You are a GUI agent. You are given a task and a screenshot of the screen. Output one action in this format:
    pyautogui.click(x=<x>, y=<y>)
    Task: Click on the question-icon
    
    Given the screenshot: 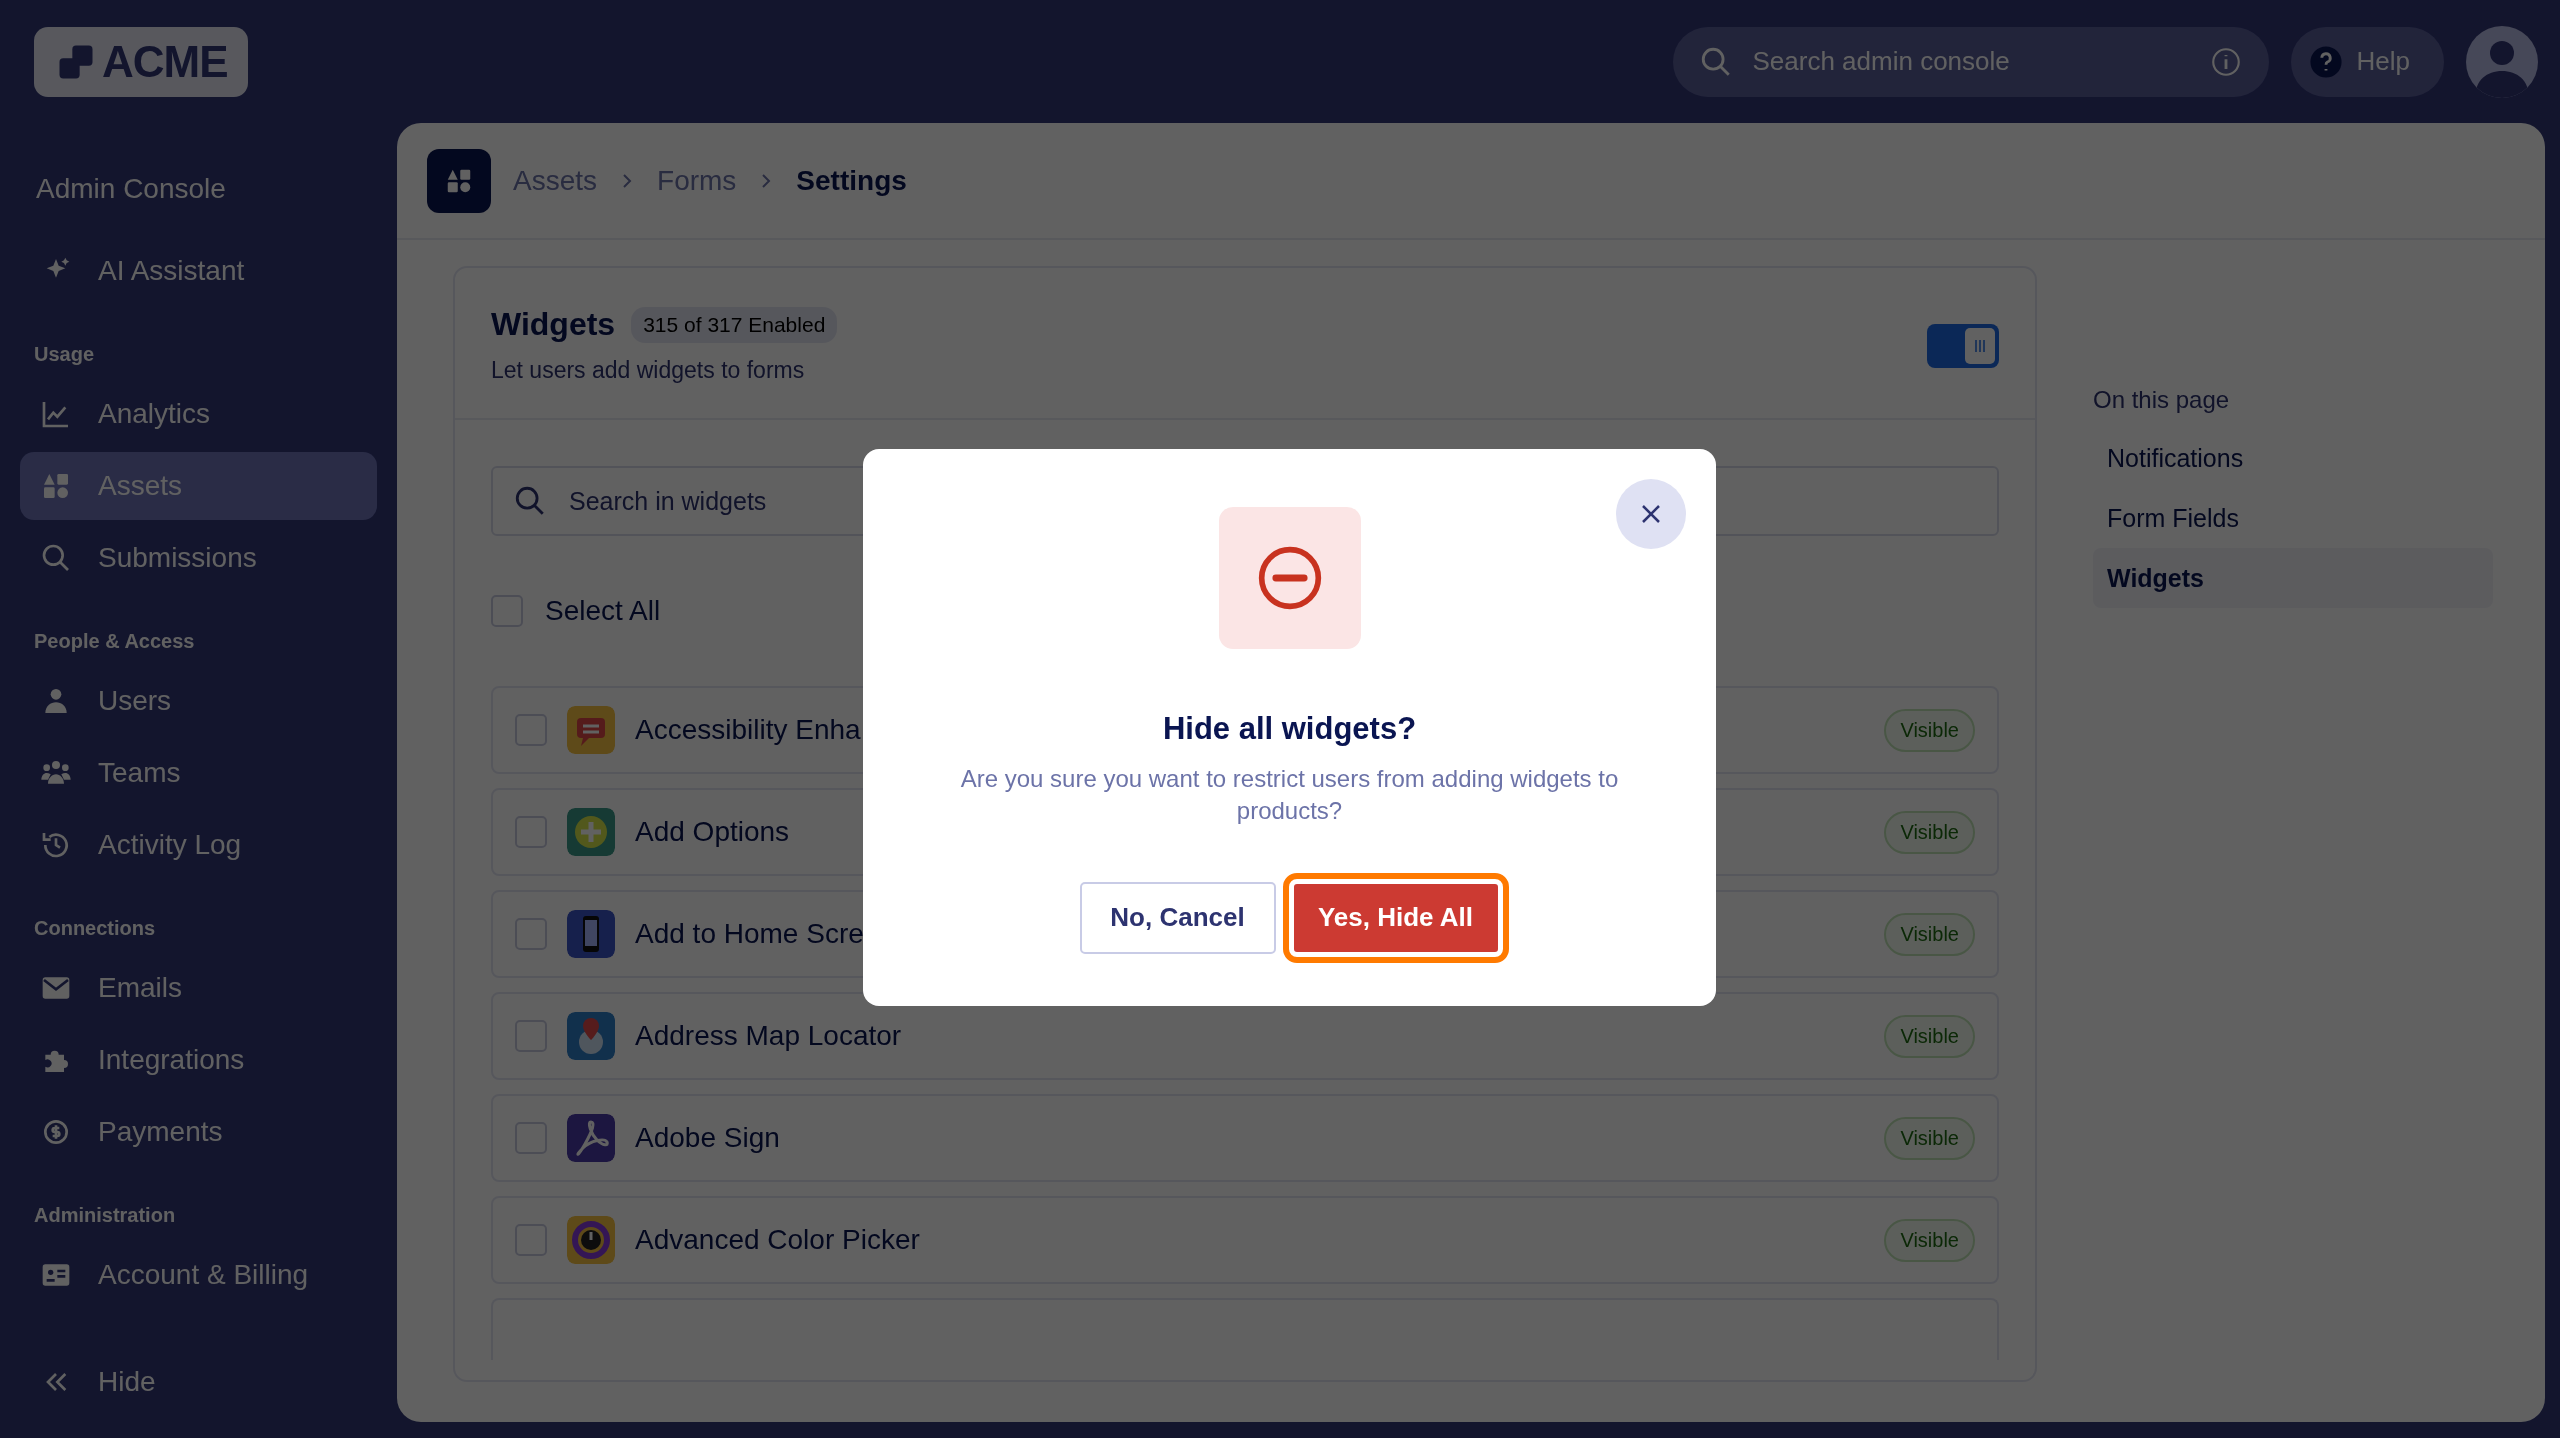 What is the action you would take?
    pyautogui.click(x=2325, y=61)
    